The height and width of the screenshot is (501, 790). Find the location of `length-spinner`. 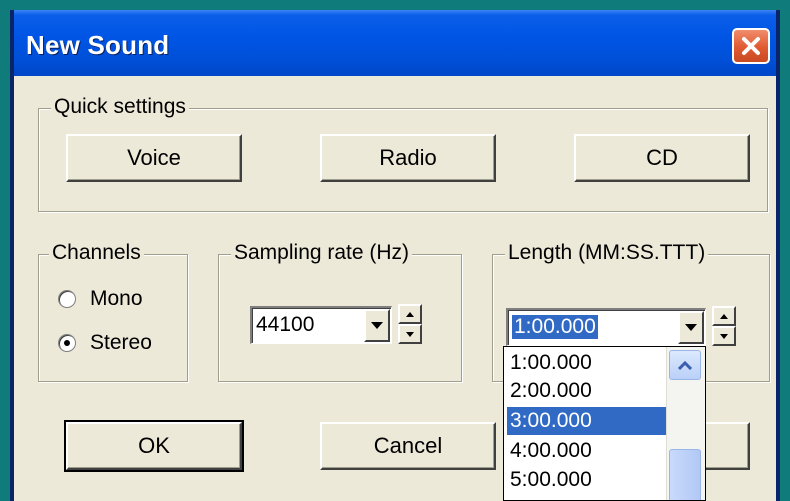

length-spinner is located at coordinates (724, 326).